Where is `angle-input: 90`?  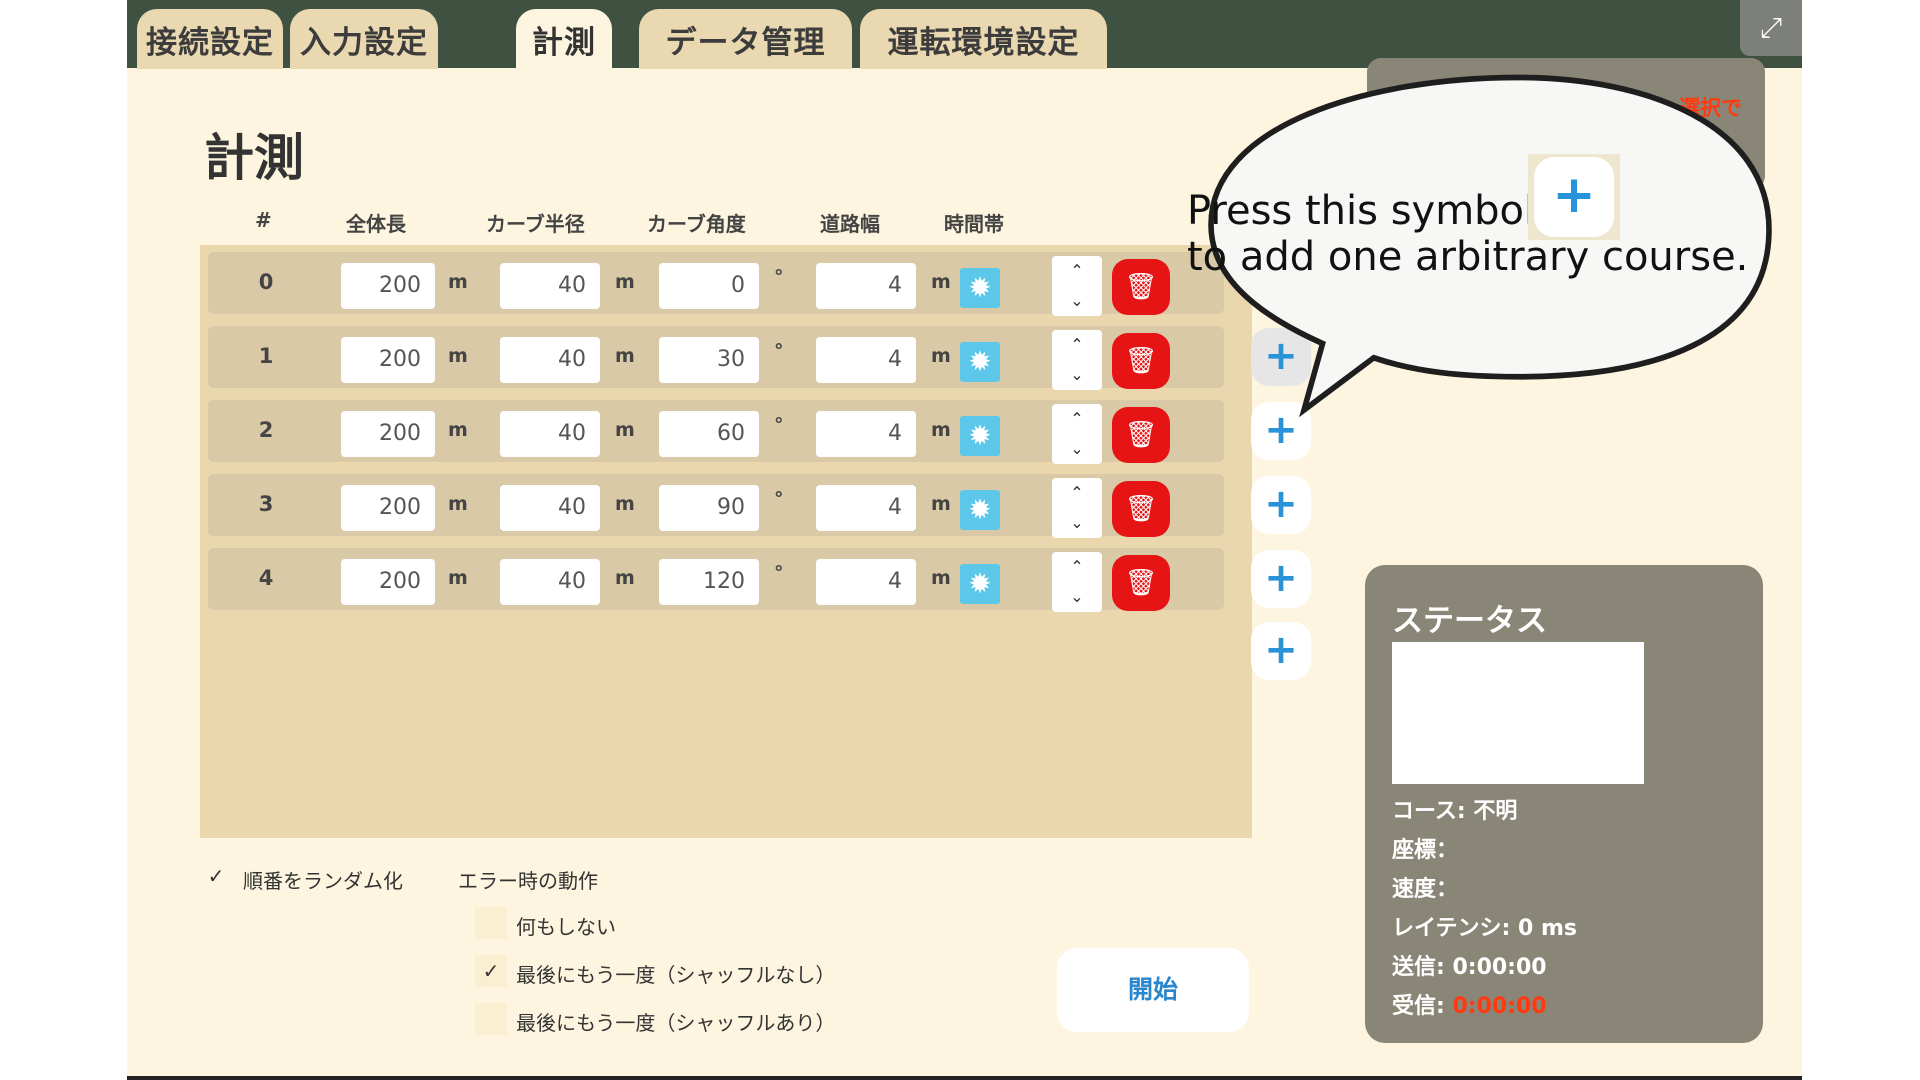
angle-input: 90 is located at coordinates (709, 508).